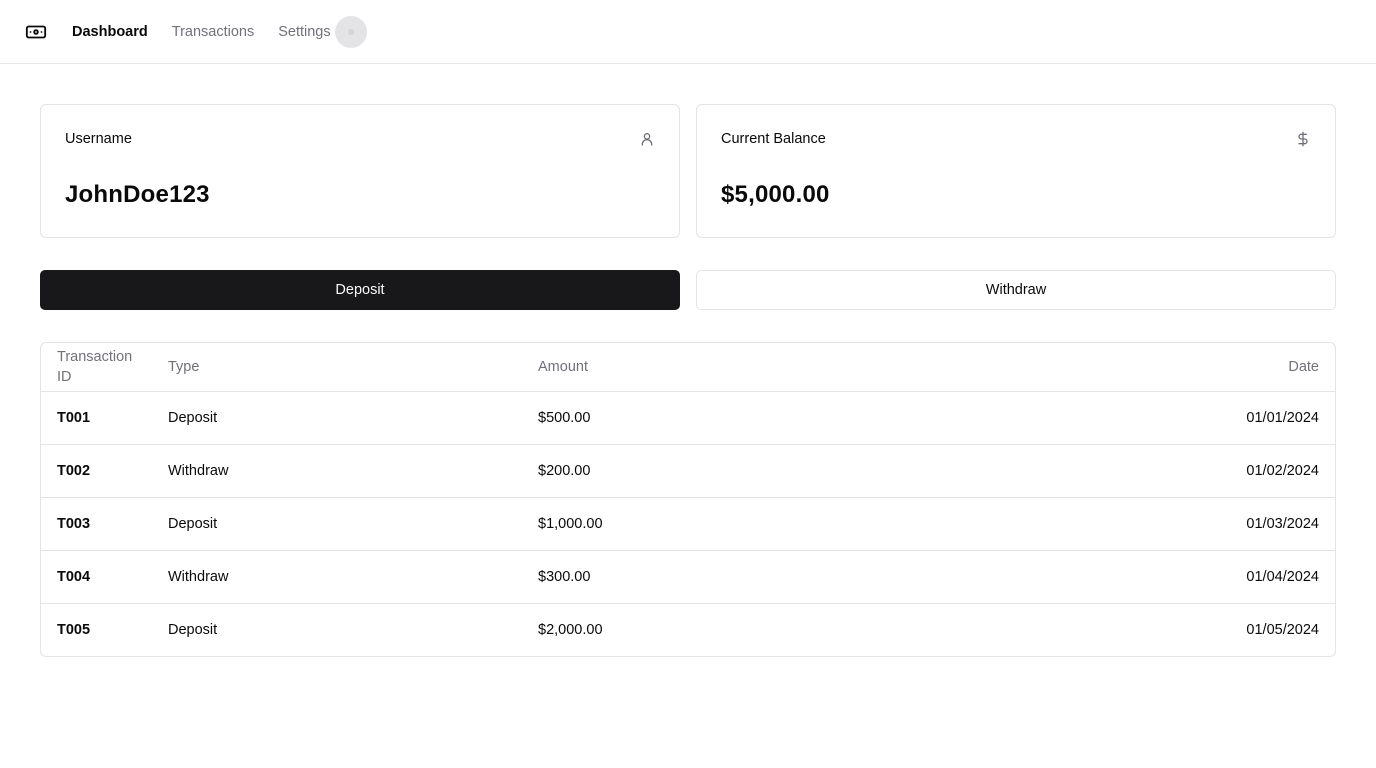 This screenshot has width=1376, height=768. Describe the element at coordinates (717, 524) in the screenshot. I see `cell-amount: $1,000.00` at that location.